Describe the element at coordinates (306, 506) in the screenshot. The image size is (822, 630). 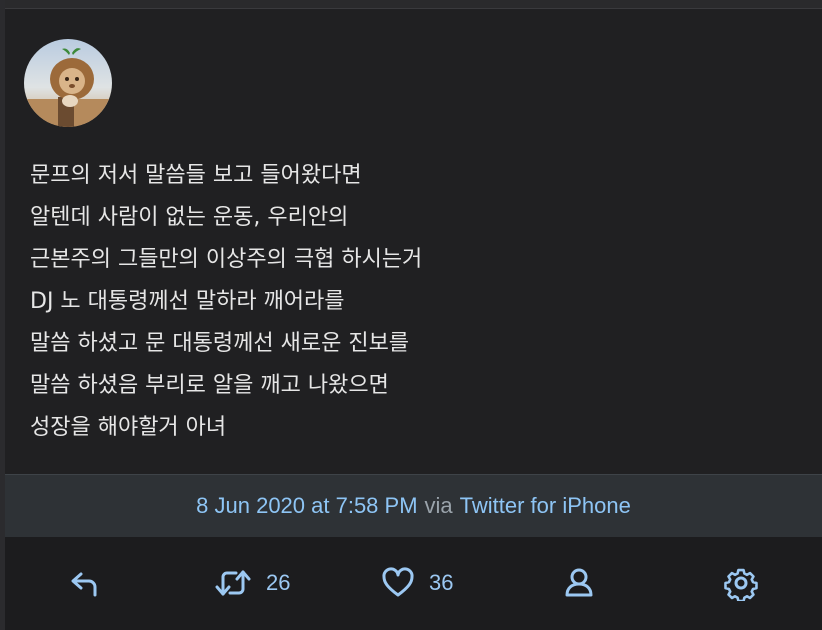
I see `tweet-timestamp-link: 8 Jun 2020 at 7:58 PM` at that location.